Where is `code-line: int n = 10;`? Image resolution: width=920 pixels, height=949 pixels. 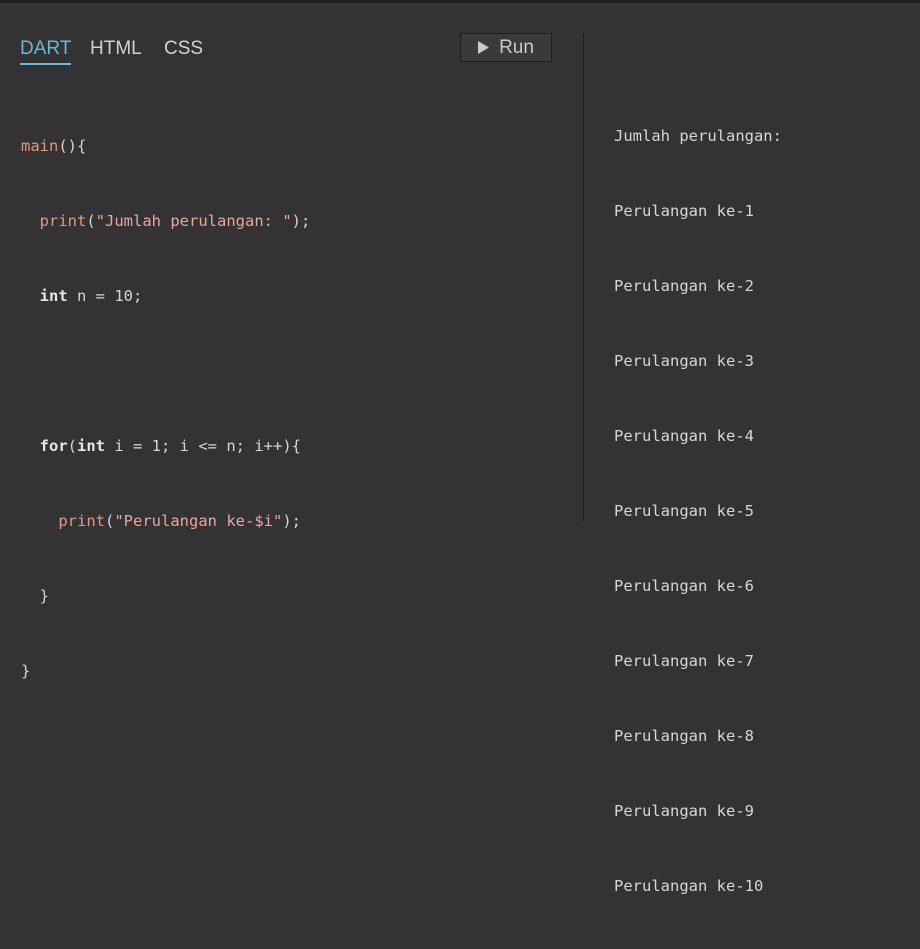
code-line: int n = 10; is located at coordinates (165, 296).